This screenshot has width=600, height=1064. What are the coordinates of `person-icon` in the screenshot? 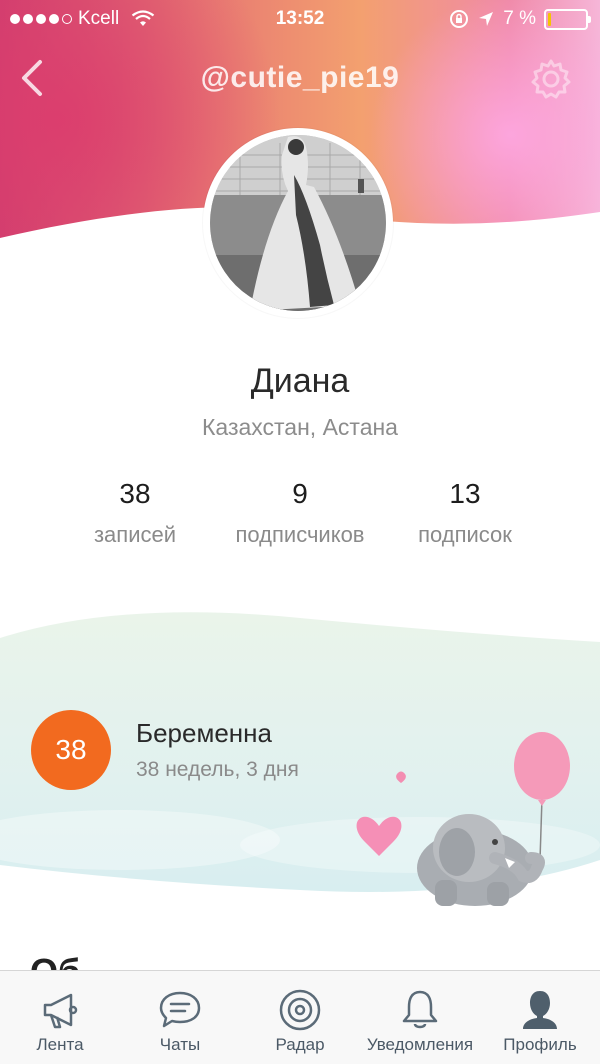 It's located at (540, 1010).